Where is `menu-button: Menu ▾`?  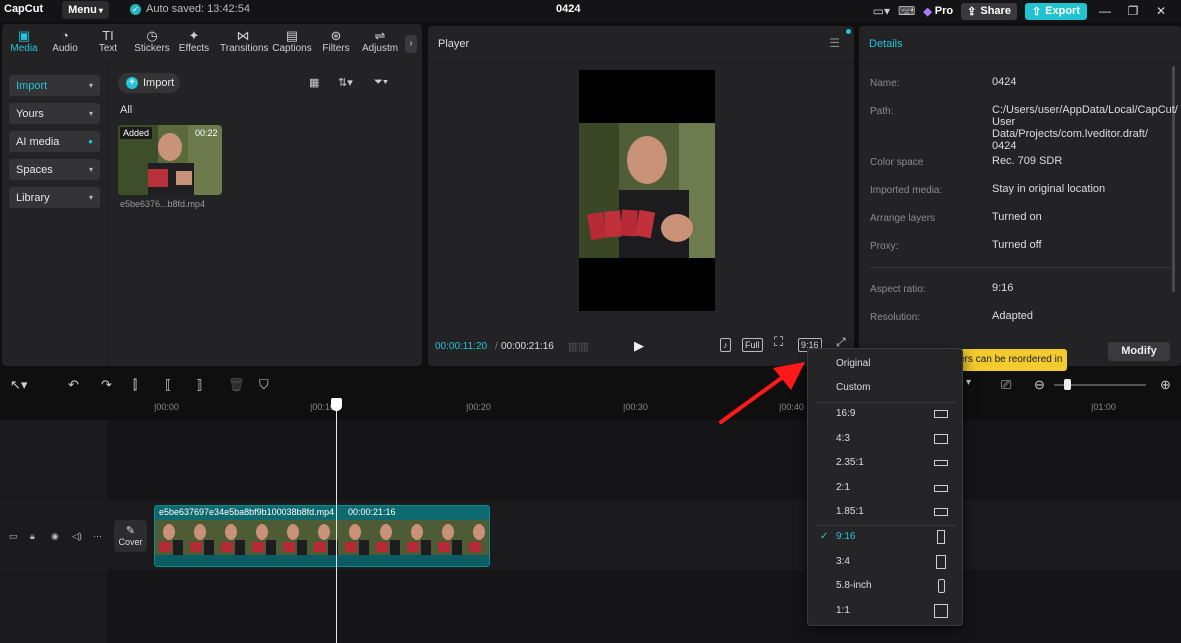 menu-button: Menu ▾ is located at coordinates (85, 10).